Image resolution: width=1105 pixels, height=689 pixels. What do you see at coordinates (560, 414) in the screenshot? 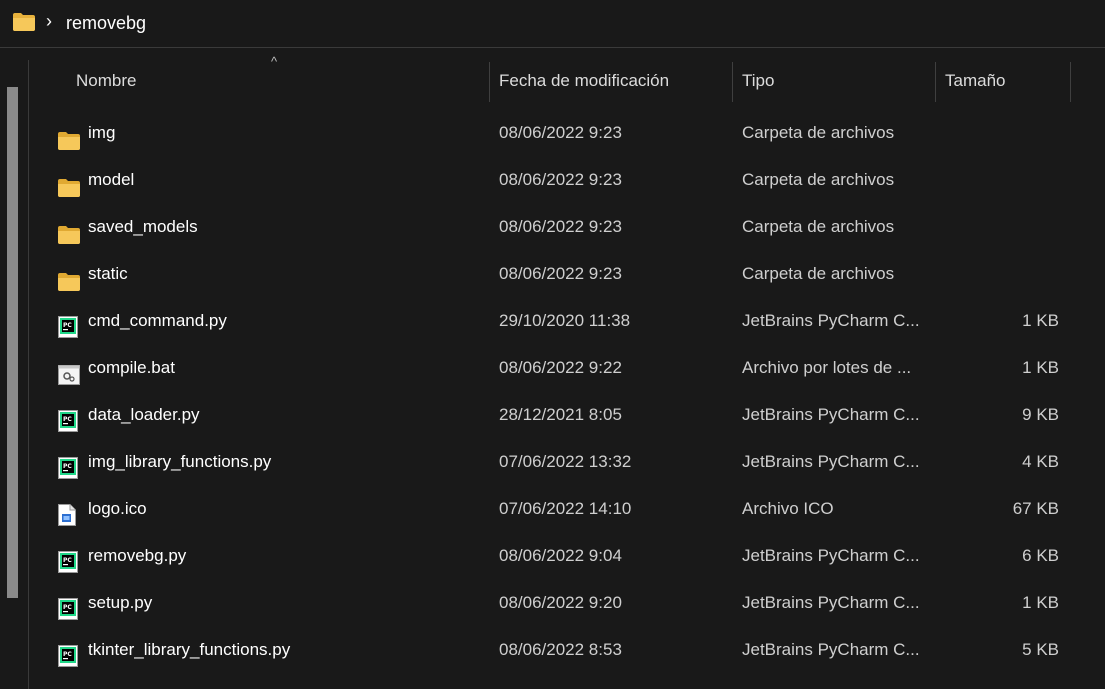
I see `file-date-modified: 28/12/2021 8:05` at bounding box center [560, 414].